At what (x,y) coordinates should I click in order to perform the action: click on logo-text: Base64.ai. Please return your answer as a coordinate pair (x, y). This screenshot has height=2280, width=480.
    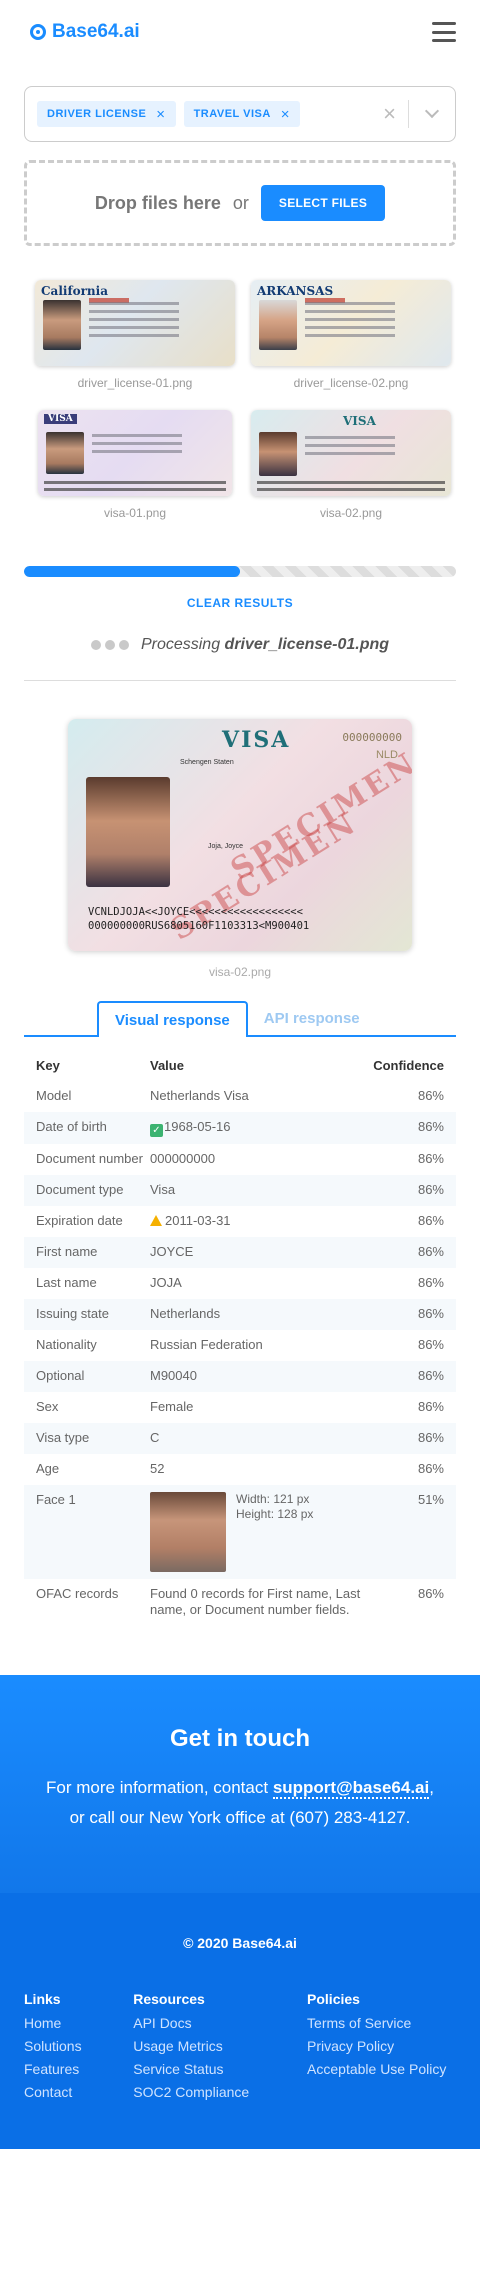
    Looking at the image, I should click on (96, 31).